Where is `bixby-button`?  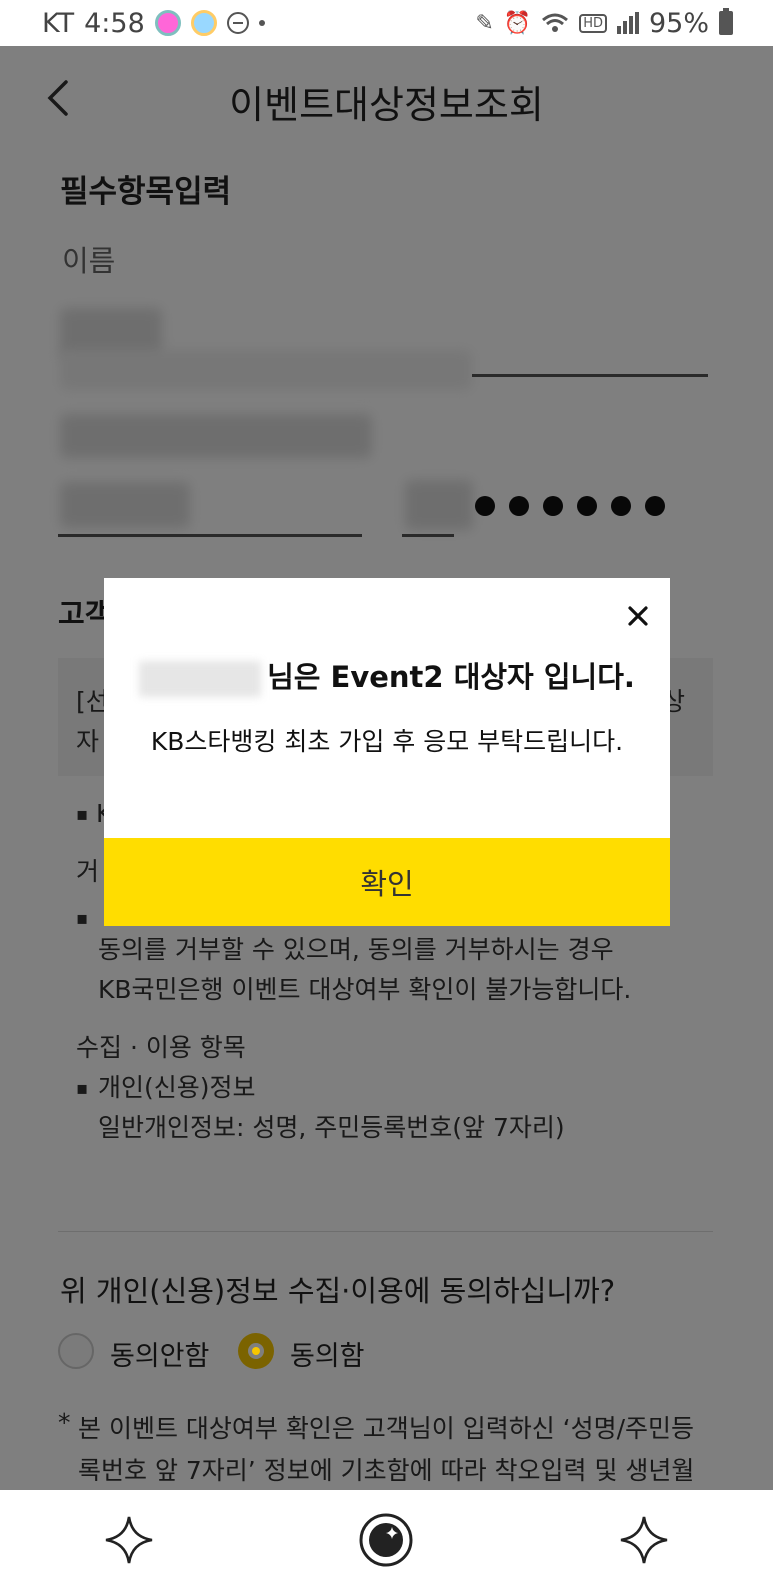 bixby-button is located at coordinates (386, 1540).